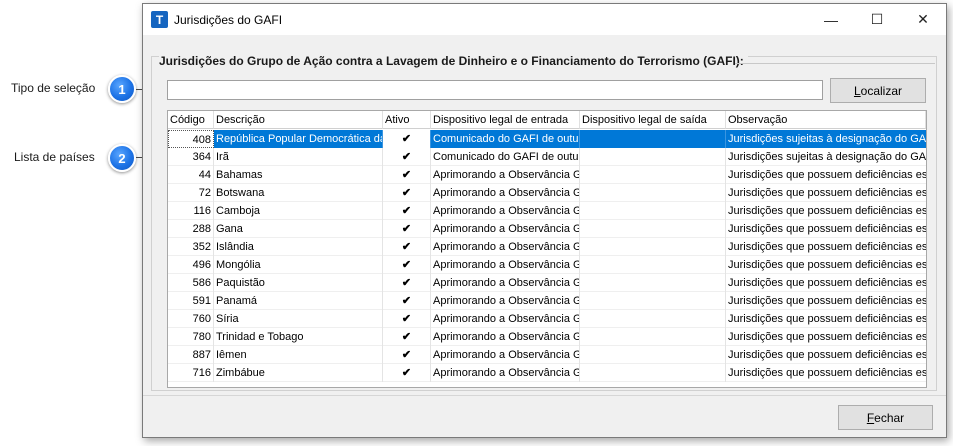  I want to click on column-header-codigo: Código, so click(191, 120).